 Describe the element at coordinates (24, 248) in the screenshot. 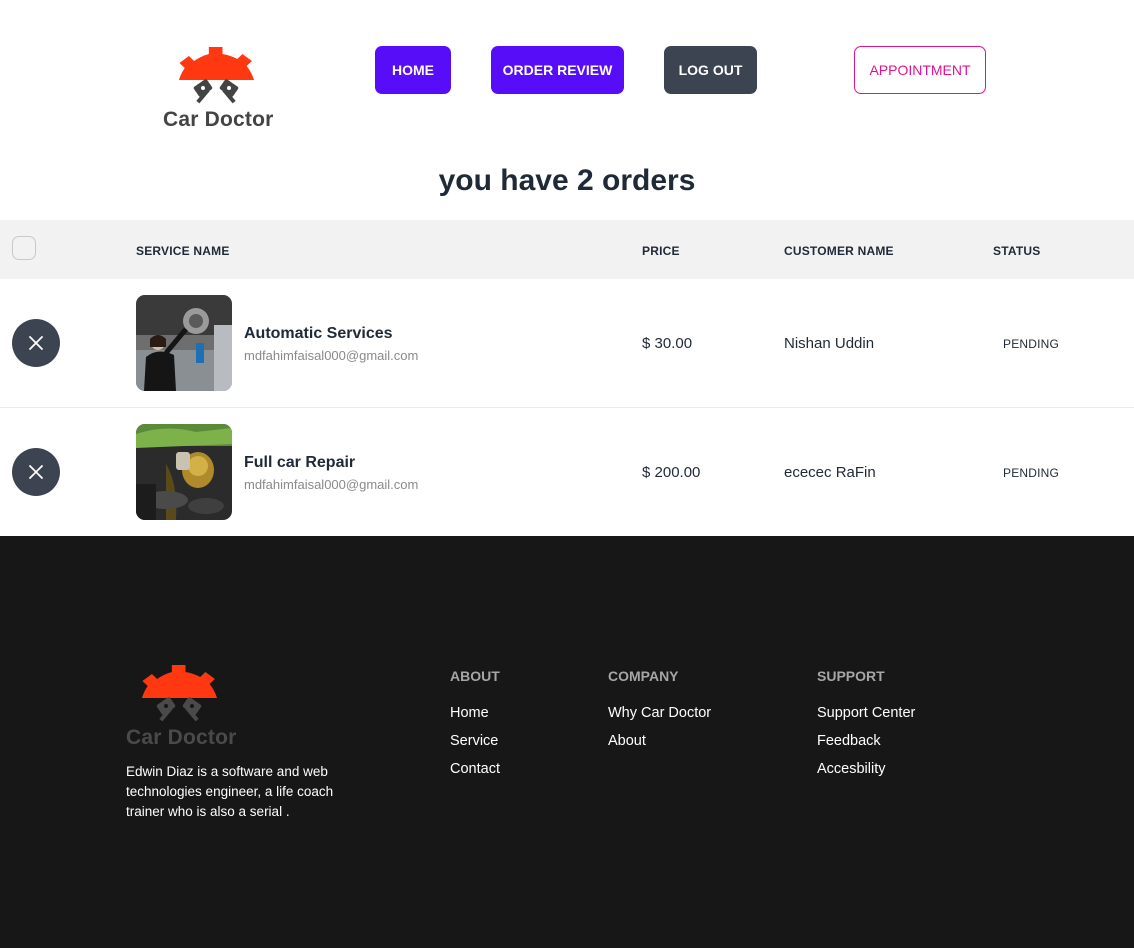

I see `select-all-checkbox` at that location.